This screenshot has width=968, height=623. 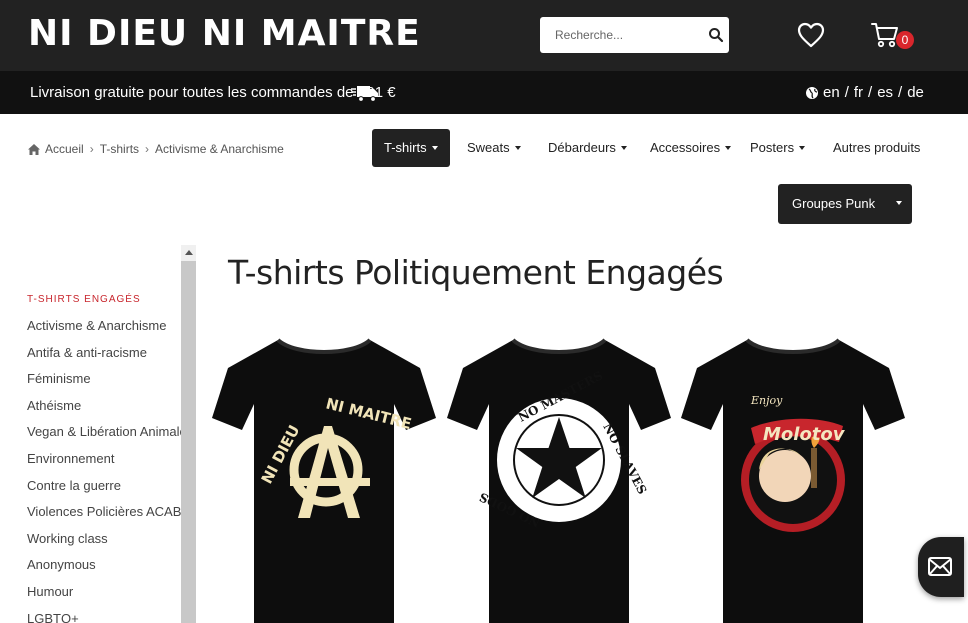 What do you see at coordinates (831, 92) in the screenshot?
I see `lang-en: en` at bounding box center [831, 92].